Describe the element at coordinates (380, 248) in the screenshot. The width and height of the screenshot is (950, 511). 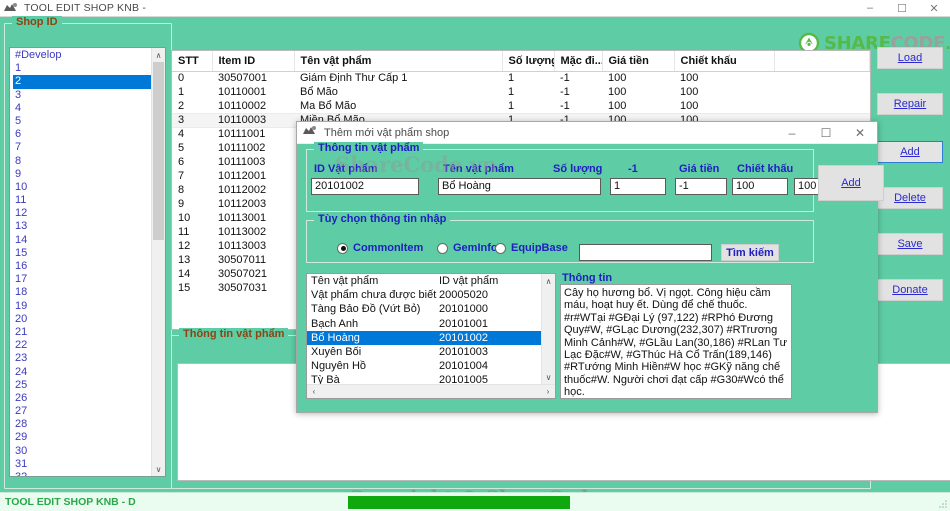
I see `dialog-radio-commonitem: CommonItem` at that location.